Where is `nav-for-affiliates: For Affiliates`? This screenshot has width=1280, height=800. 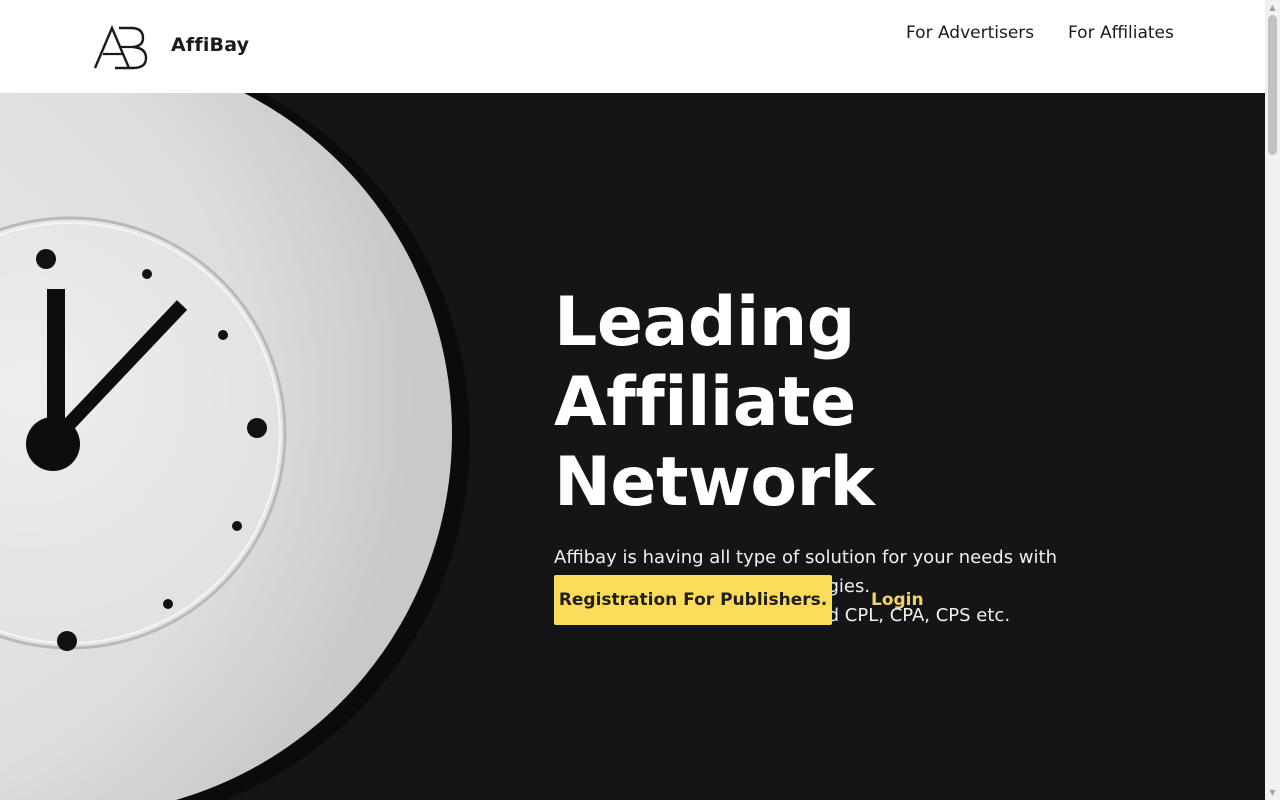
nav-for-affiliates: For Affiliates is located at coordinates (1121, 33).